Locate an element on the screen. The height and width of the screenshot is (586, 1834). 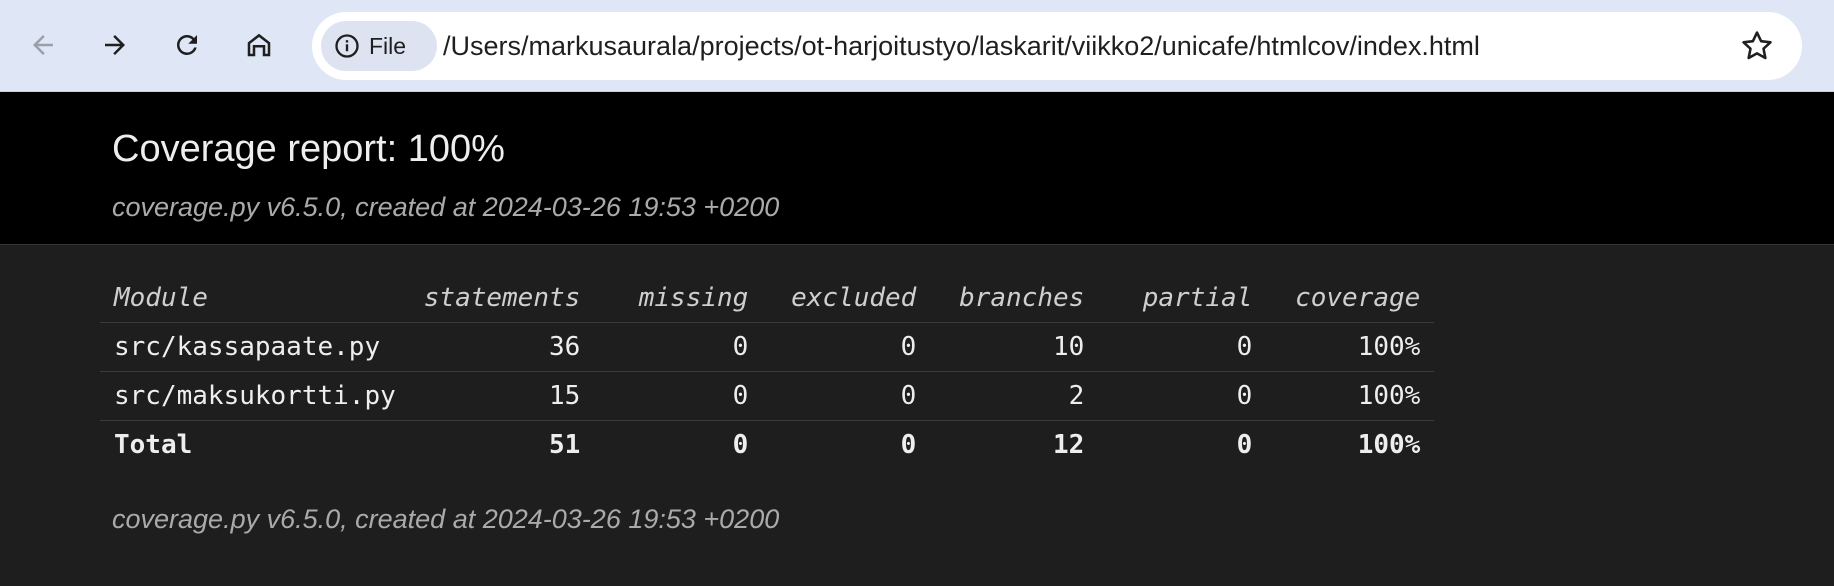
forward-arrow-icon is located at coordinates (115, 45).